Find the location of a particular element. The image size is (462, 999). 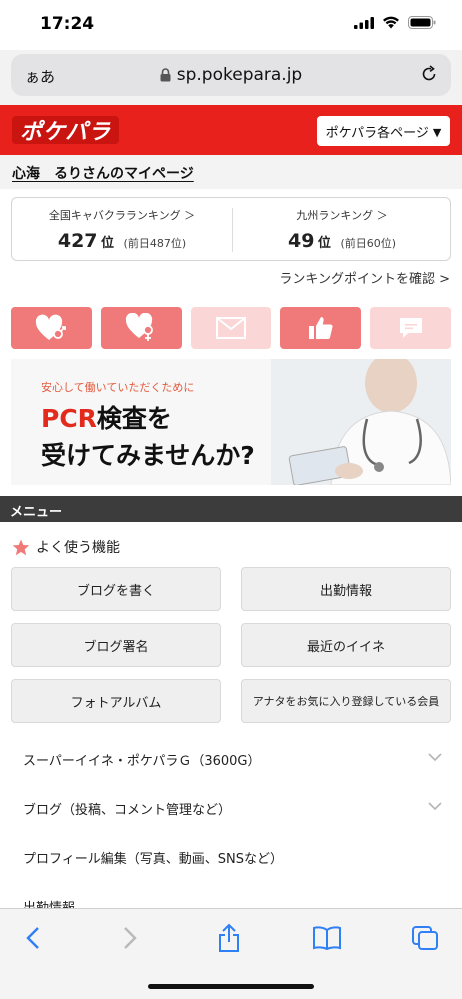

status-bar: 17:24 is located at coordinates (231, 25).